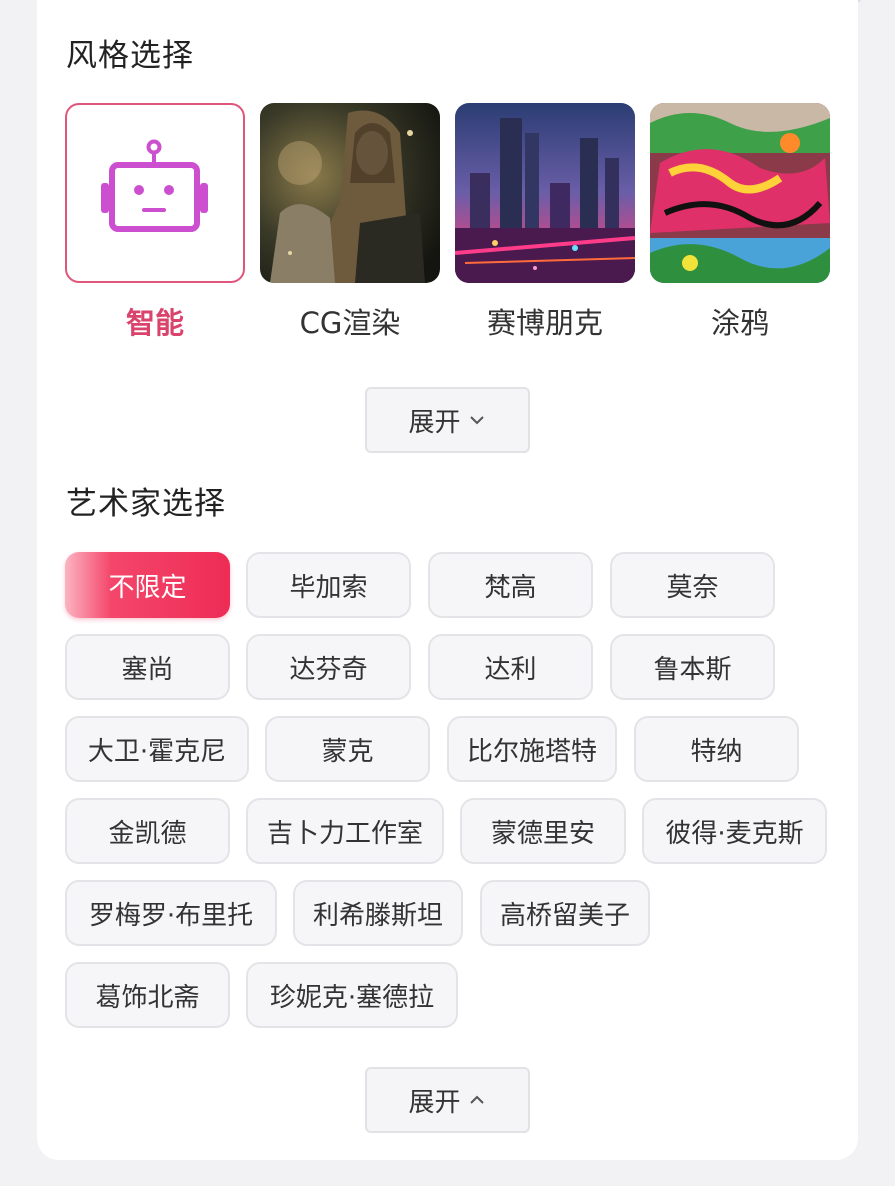  Describe the element at coordinates (434, 422) in the screenshot. I see `expand-label: 展开` at that location.